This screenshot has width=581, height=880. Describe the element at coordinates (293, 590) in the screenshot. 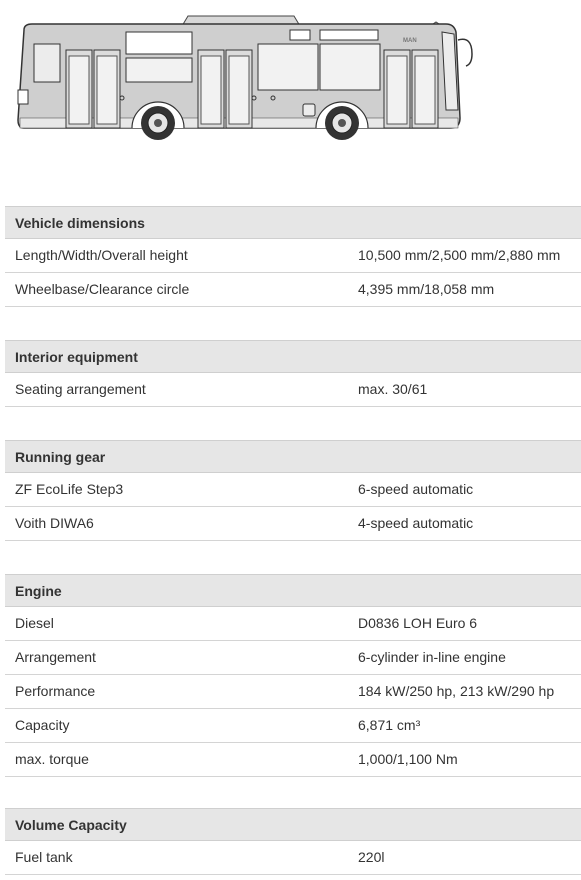

I see `section-title: Engine` at that location.